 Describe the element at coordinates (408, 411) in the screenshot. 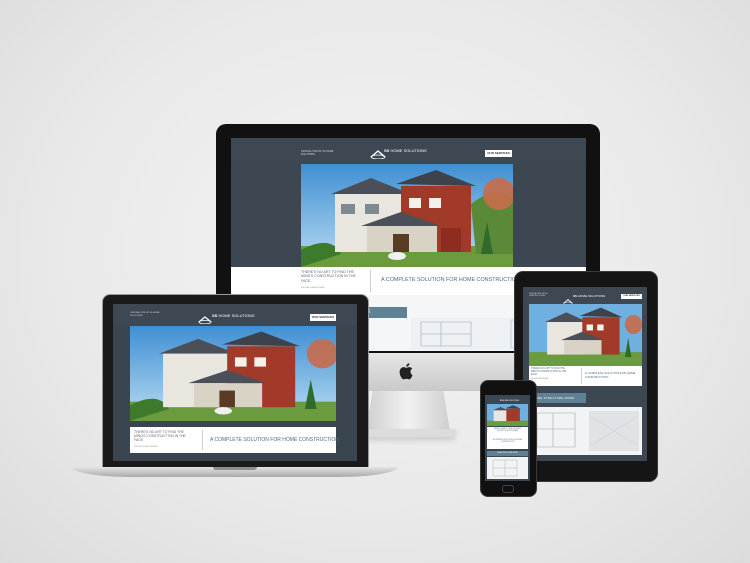

I see `monitor-stand` at that location.